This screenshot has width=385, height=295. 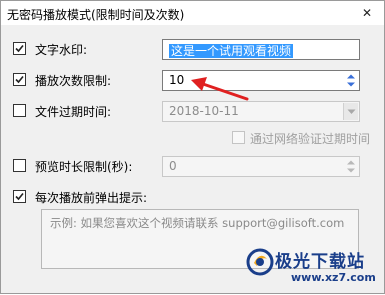 What do you see at coordinates (261, 166) in the screenshot?
I see `preview-stepper: 0` at bounding box center [261, 166].